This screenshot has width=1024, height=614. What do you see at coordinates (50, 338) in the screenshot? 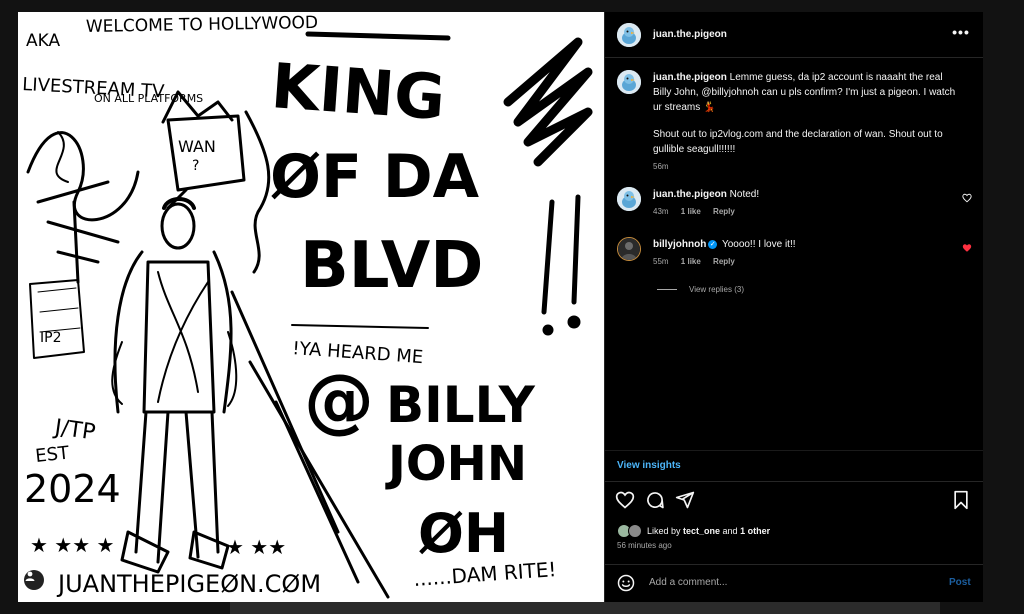
I see `art-ip2-text: IP2` at bounding box center [50, 338].